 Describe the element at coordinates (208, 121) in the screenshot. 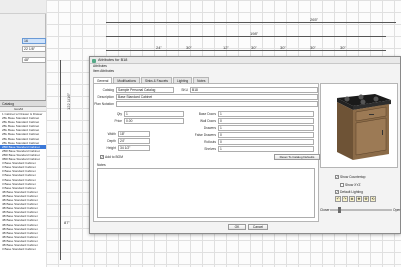

I see `wall-doors-label: Wall Doors` at that location.